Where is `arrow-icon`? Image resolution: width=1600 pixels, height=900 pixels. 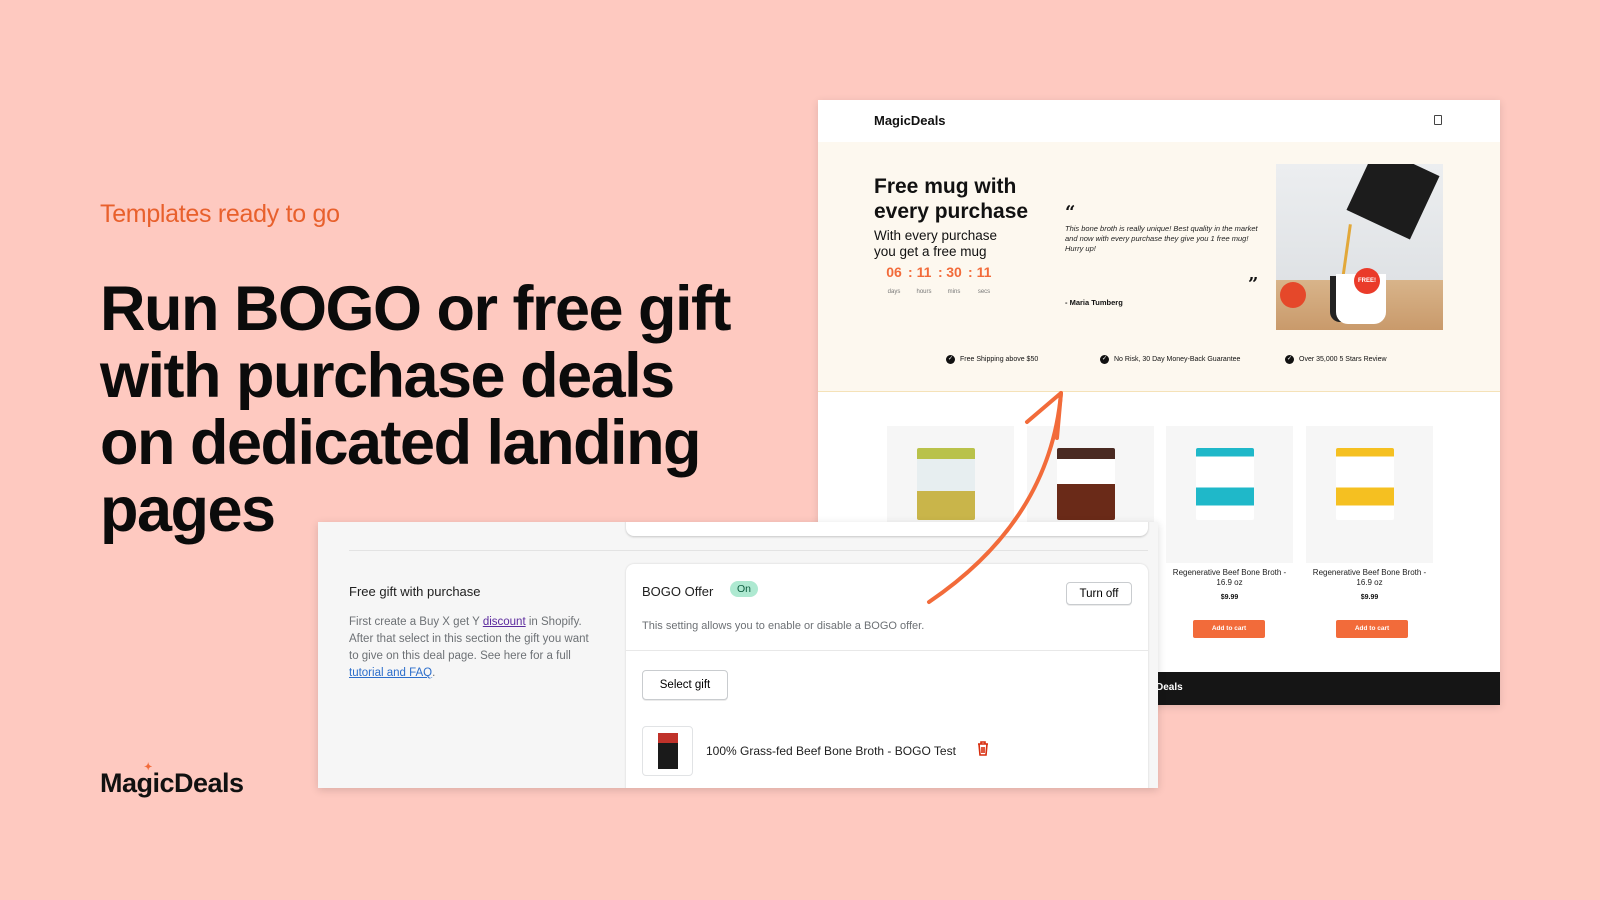
arrow-icon is located at coordinates (995, 497).